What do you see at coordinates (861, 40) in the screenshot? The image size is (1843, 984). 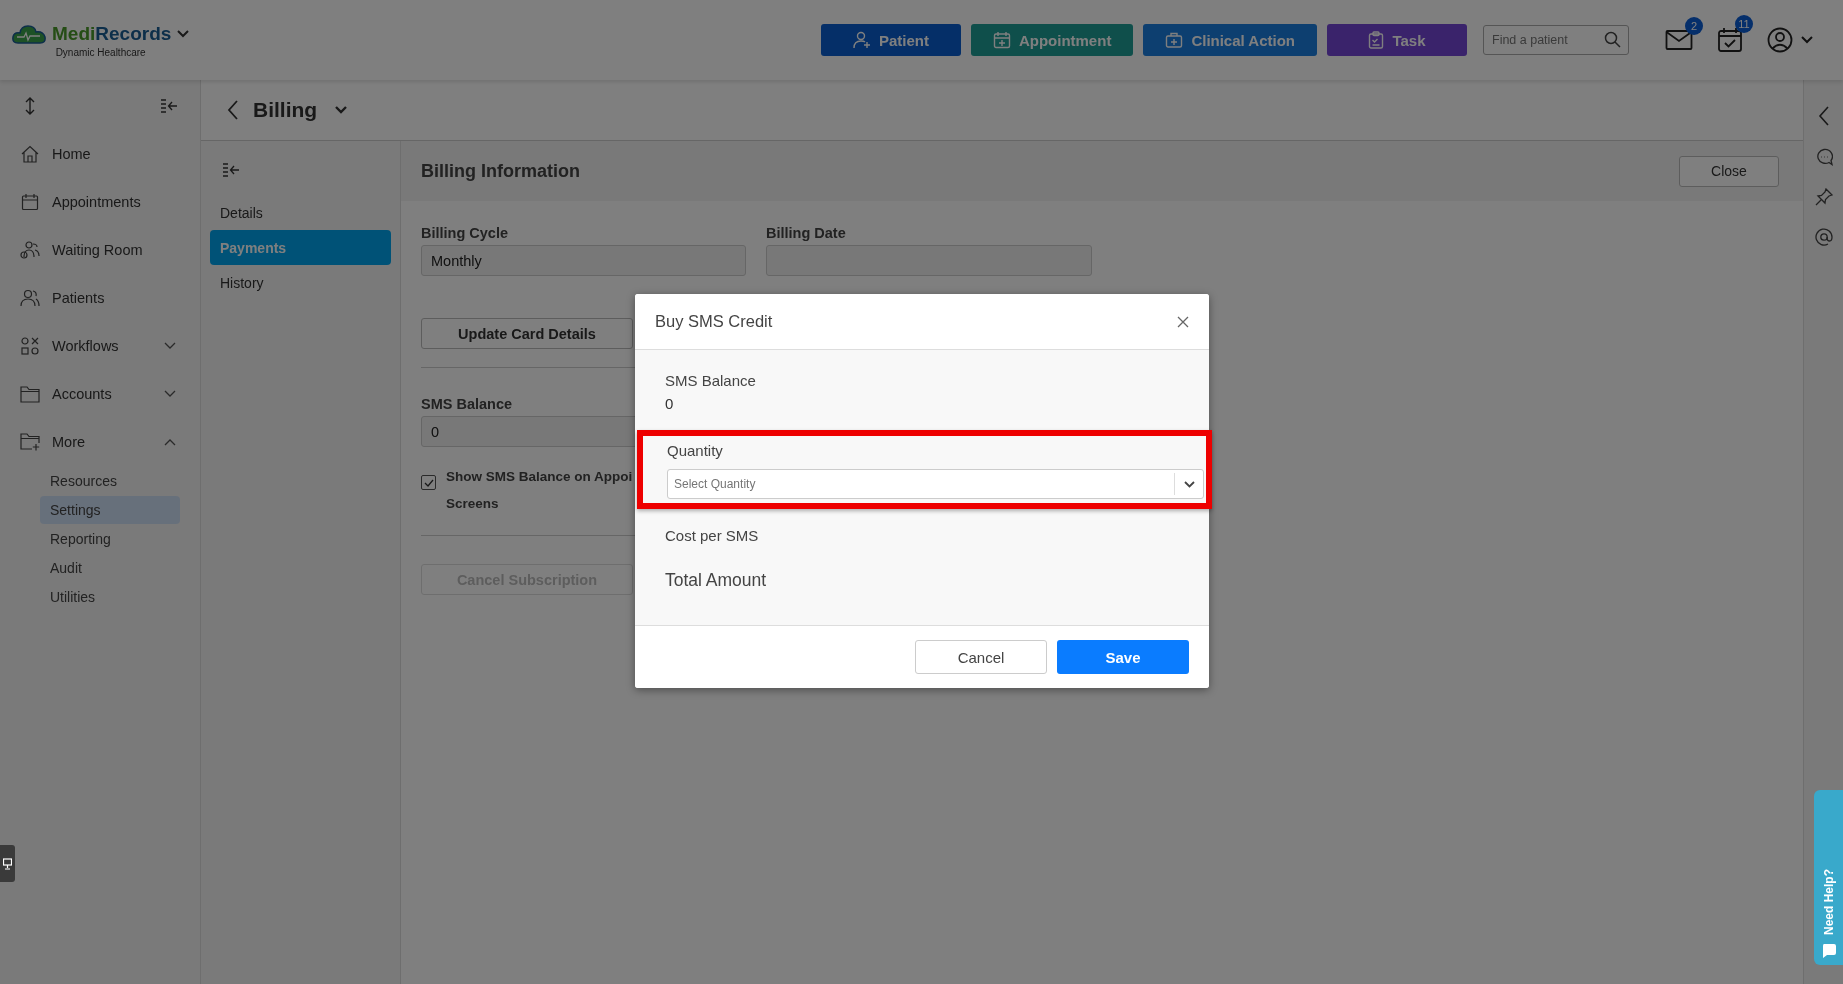 I see `person-add-icon` at bounding box center [861, 40].